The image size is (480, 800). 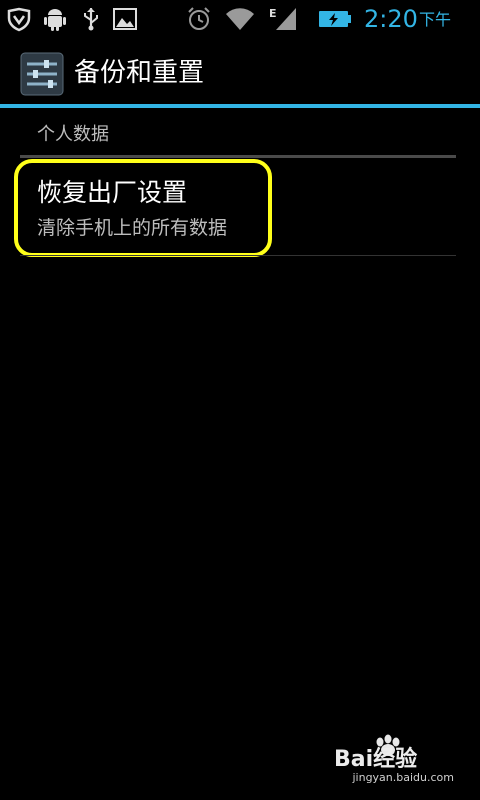 I want to click on settings-sliders-icon, so click(x=42, y=74).